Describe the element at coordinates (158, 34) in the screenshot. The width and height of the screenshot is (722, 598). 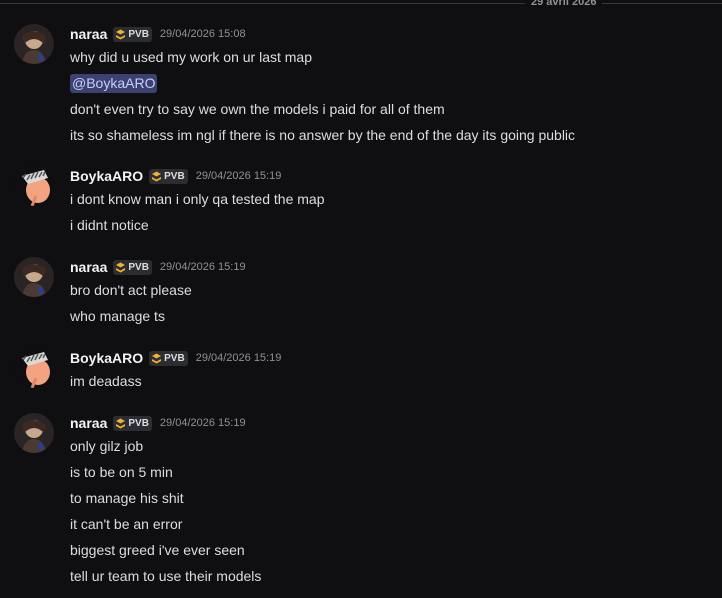
I see `message-header: naraa PVB 29/04/2026 15:08` at that location.